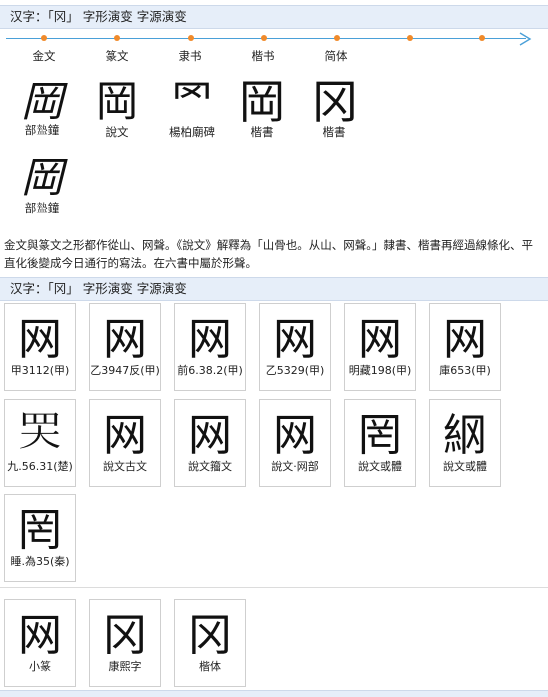 The width and height of the screenshot is (548, 697). What do you see at coordinates (274, 587) in the screenshot?
I see `section-divider` at bounding box center [274, 587].